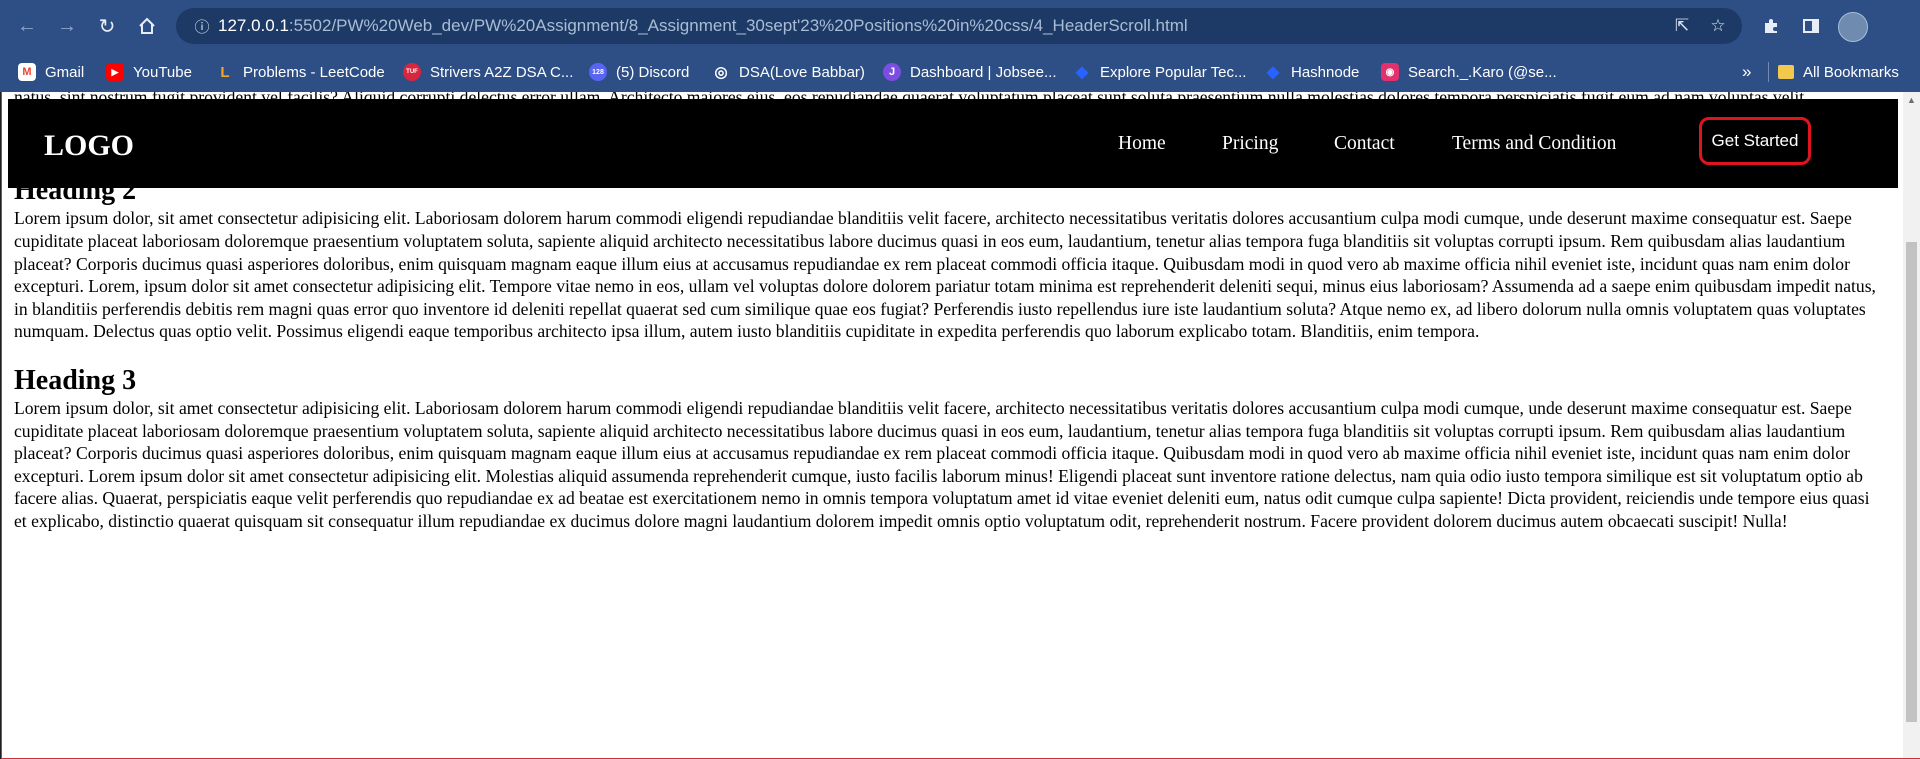 Image resolution: width=1920 pixels, height=759 pixels. What do you see at coordinates (1142, 144) in the screenshot?
I see `nav-link-home: Home` at bounding box center [1142, 144].